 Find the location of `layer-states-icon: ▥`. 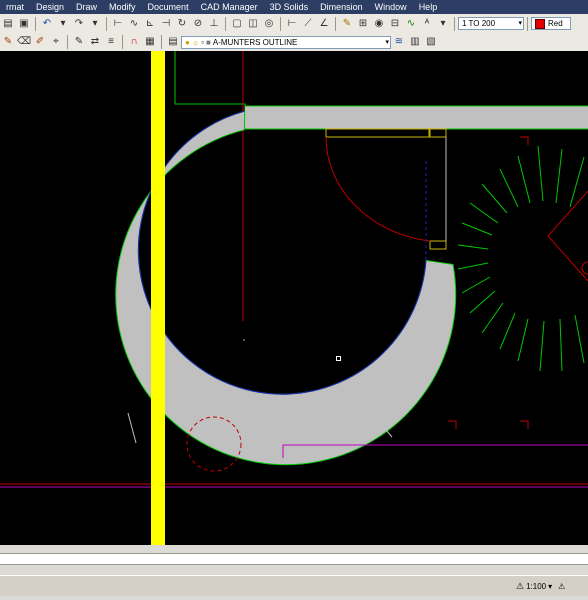

layer-states-icon: ▥ is located at coordinates (415, 42).